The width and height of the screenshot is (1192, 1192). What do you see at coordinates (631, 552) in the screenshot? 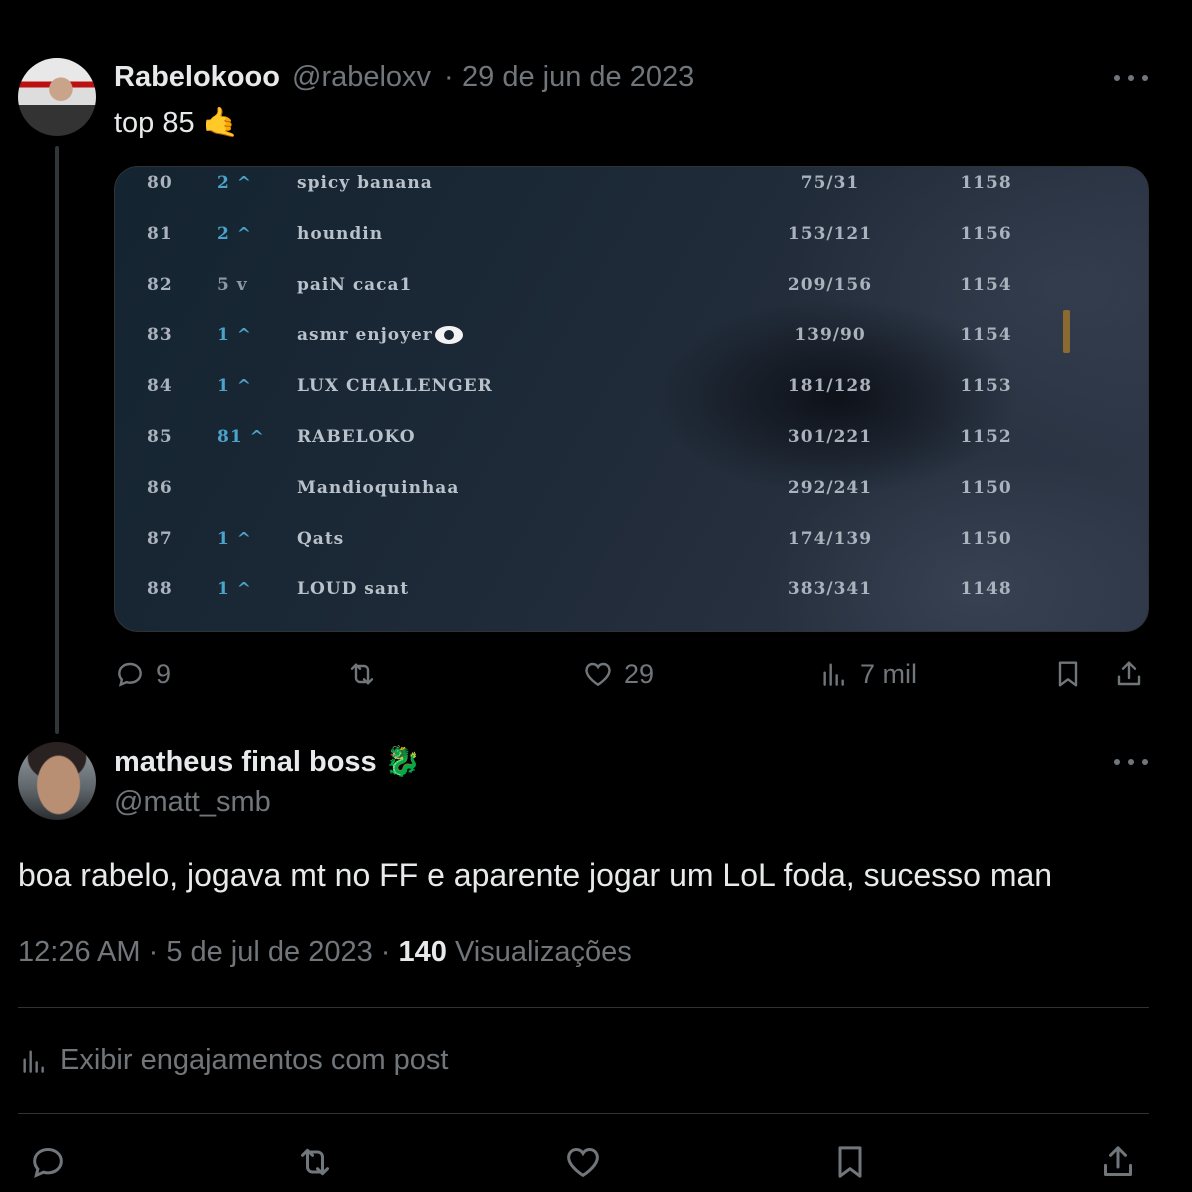
I see `leaderboard-row: 87 1 ^ Qats 174/139 1150` at bounding box center [631, 552].